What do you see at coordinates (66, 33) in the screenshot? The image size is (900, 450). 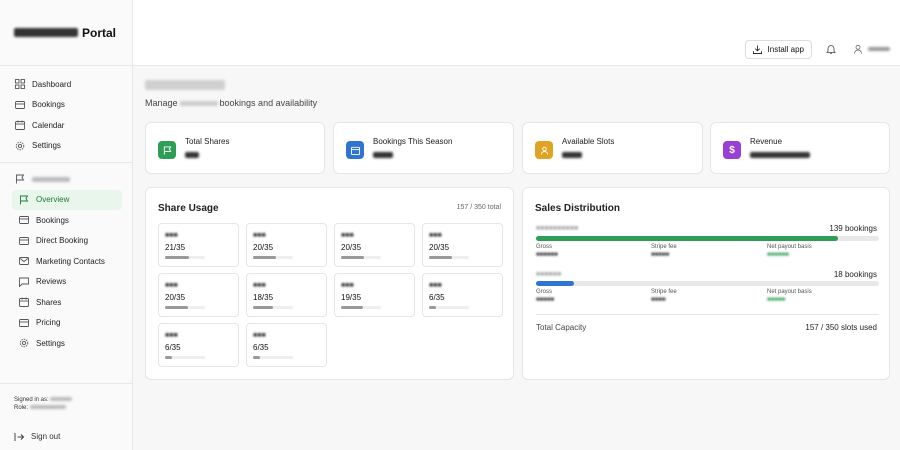 I see `app-brand: Portal` at bounding box center [66, 33].